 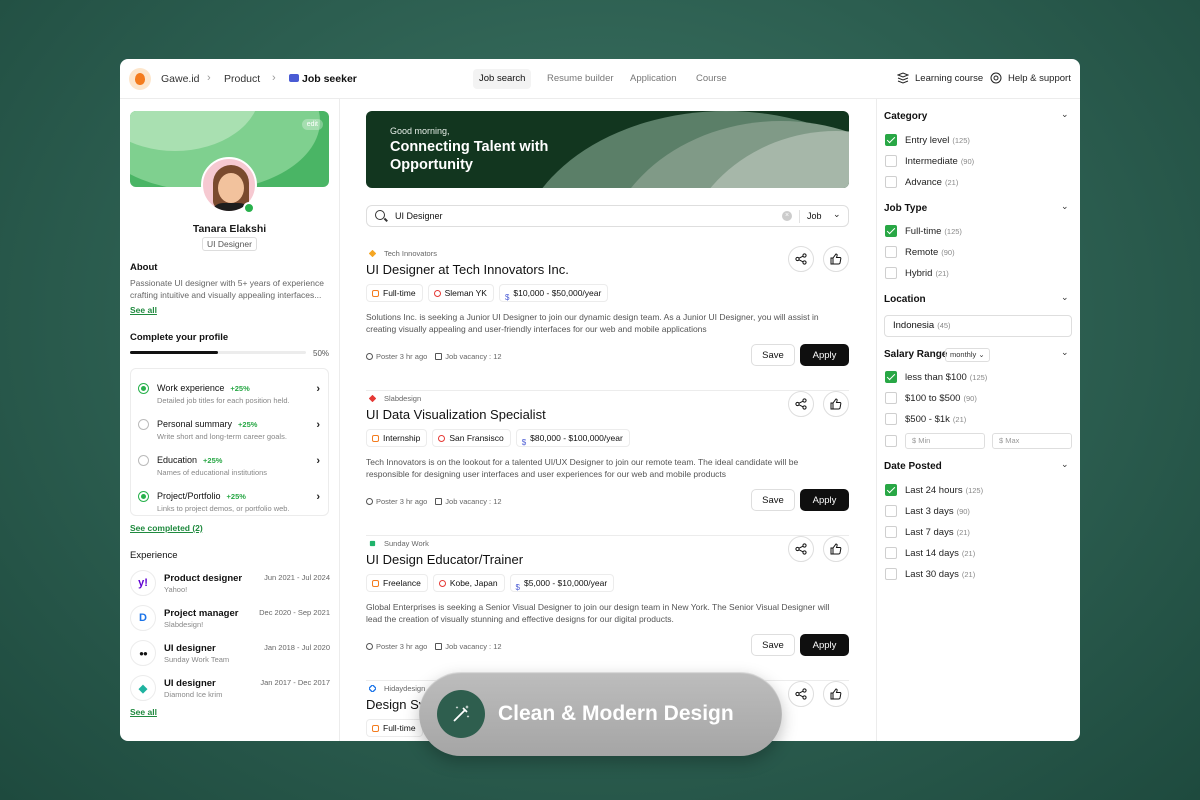 I want to click on search-type-select: Job, so click(x=814, y=216).